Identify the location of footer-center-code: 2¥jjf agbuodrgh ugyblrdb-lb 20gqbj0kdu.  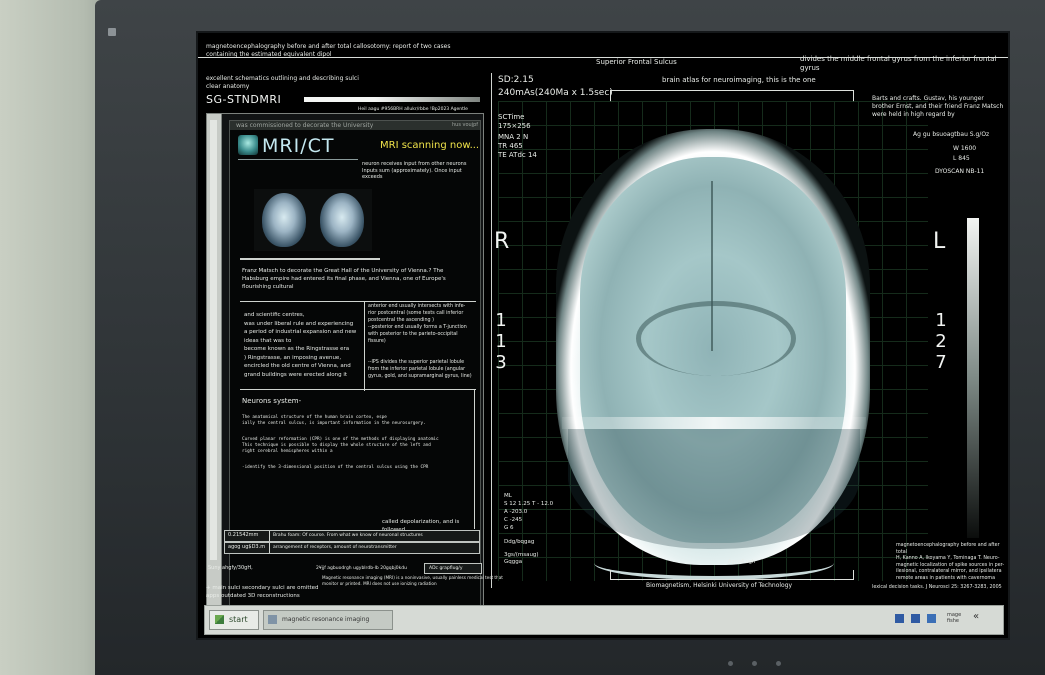
(361, 568).